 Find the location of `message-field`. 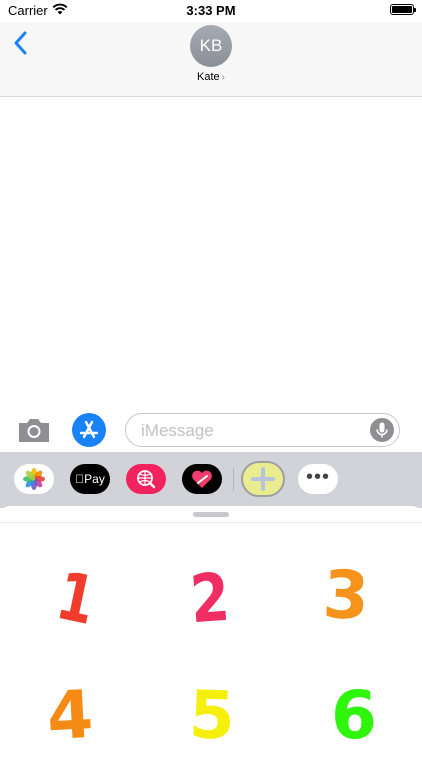

message-field is located at coordinates (262, 430).